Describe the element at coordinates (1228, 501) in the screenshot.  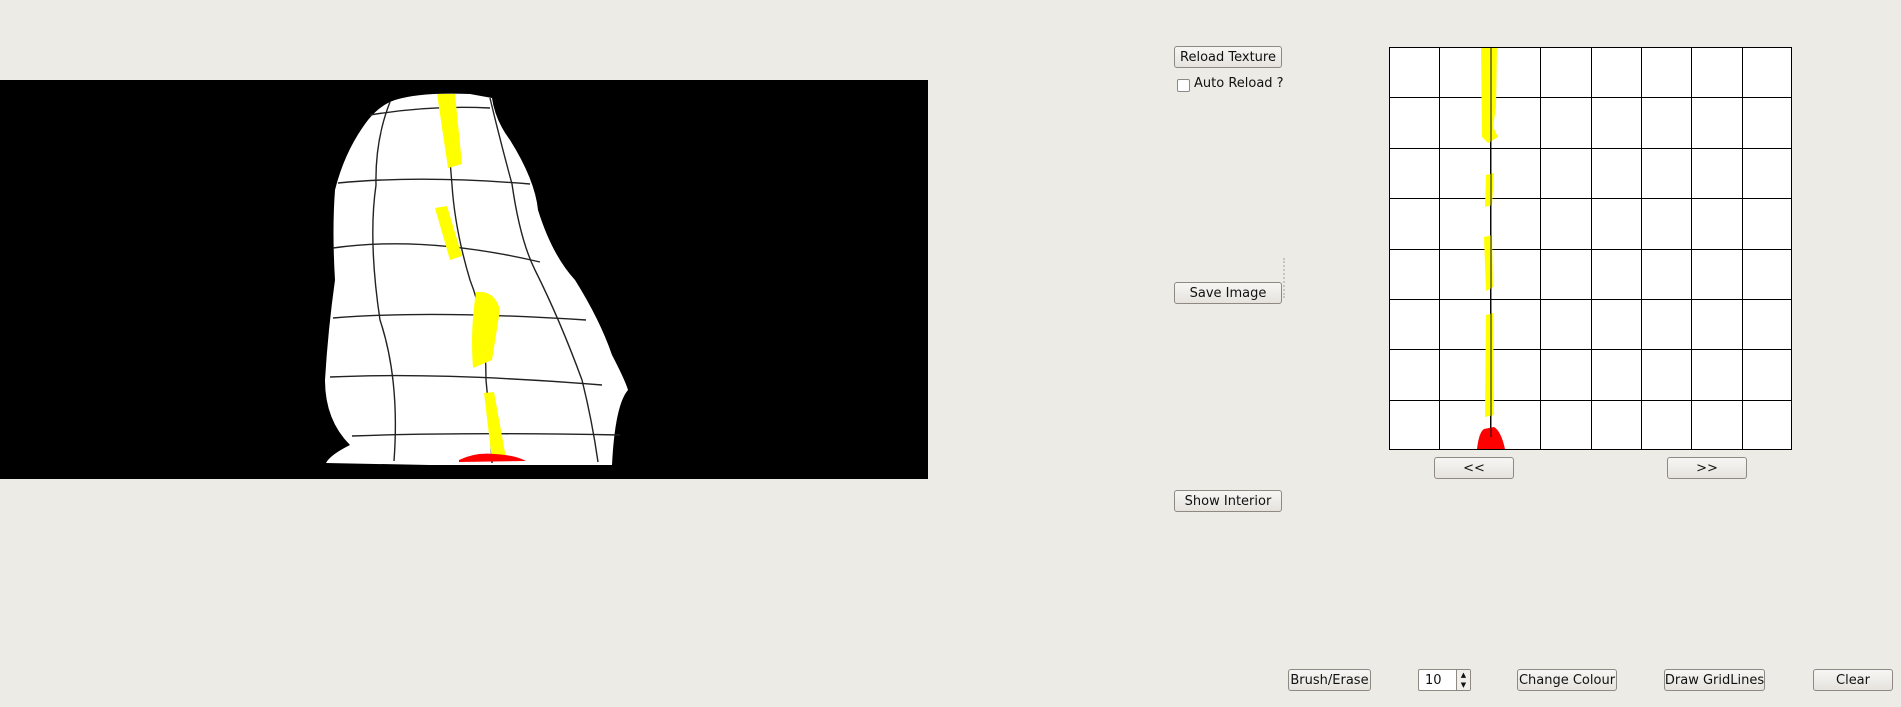
I see `show-interior-button: Show Interior` at that location.